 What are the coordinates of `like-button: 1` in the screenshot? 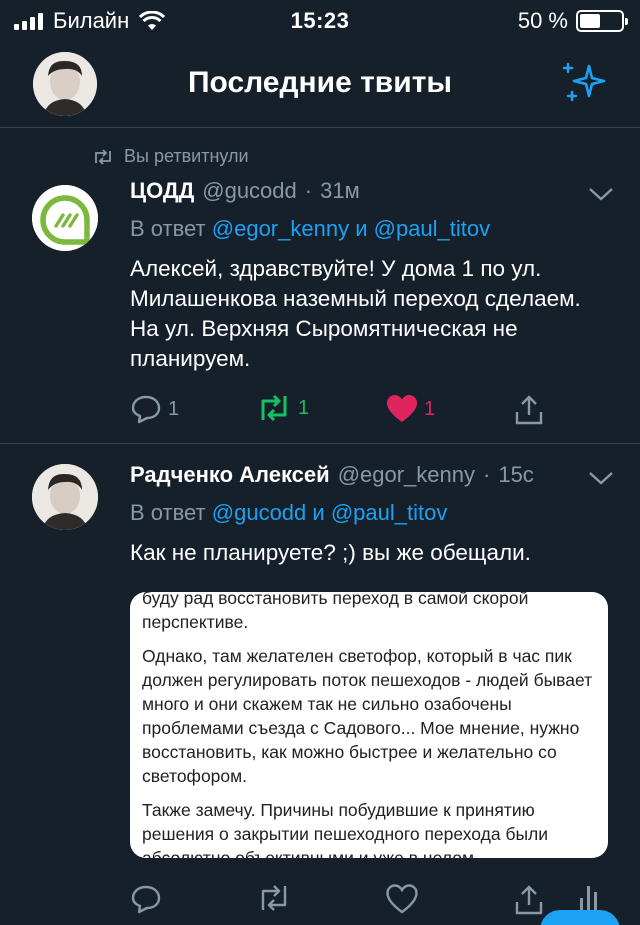 It's located at (410, 409).